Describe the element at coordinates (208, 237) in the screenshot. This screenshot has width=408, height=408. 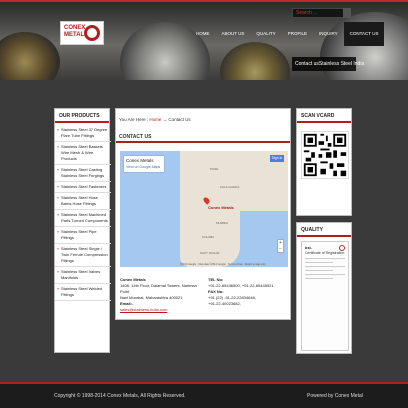
I see `map-place-label: COLABA` at that location.